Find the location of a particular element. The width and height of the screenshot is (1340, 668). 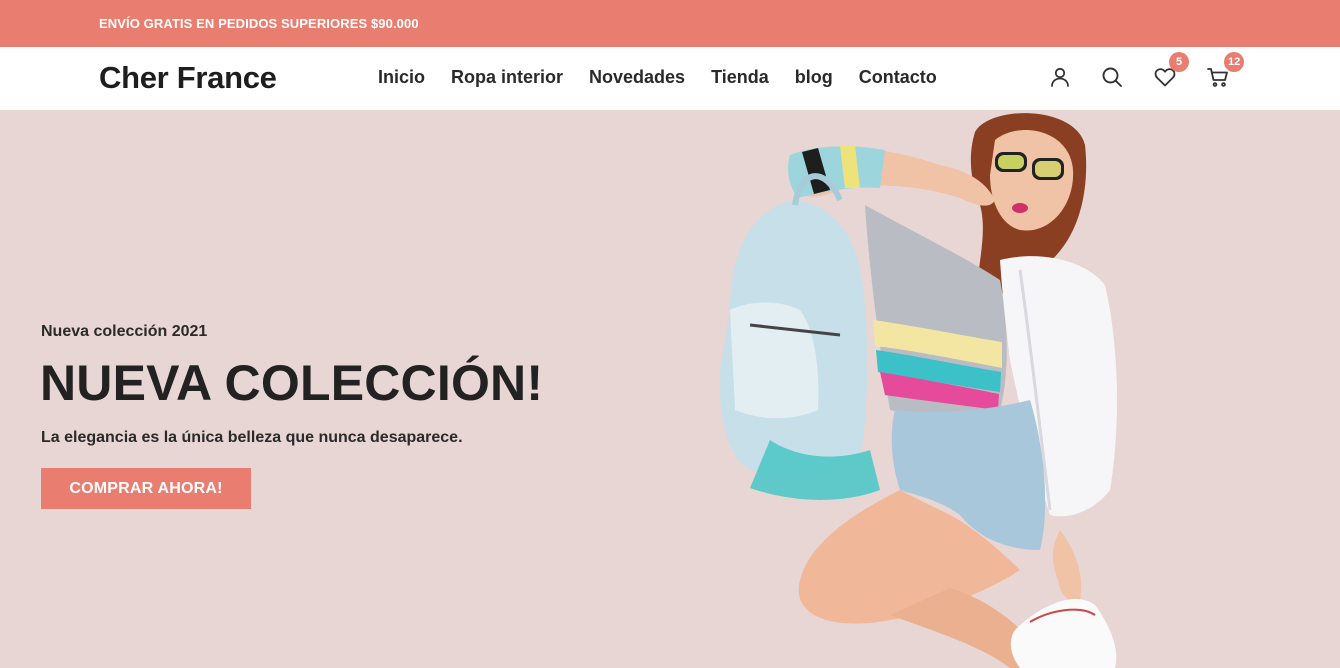

user-icon is located at coordinates (1060, 77).